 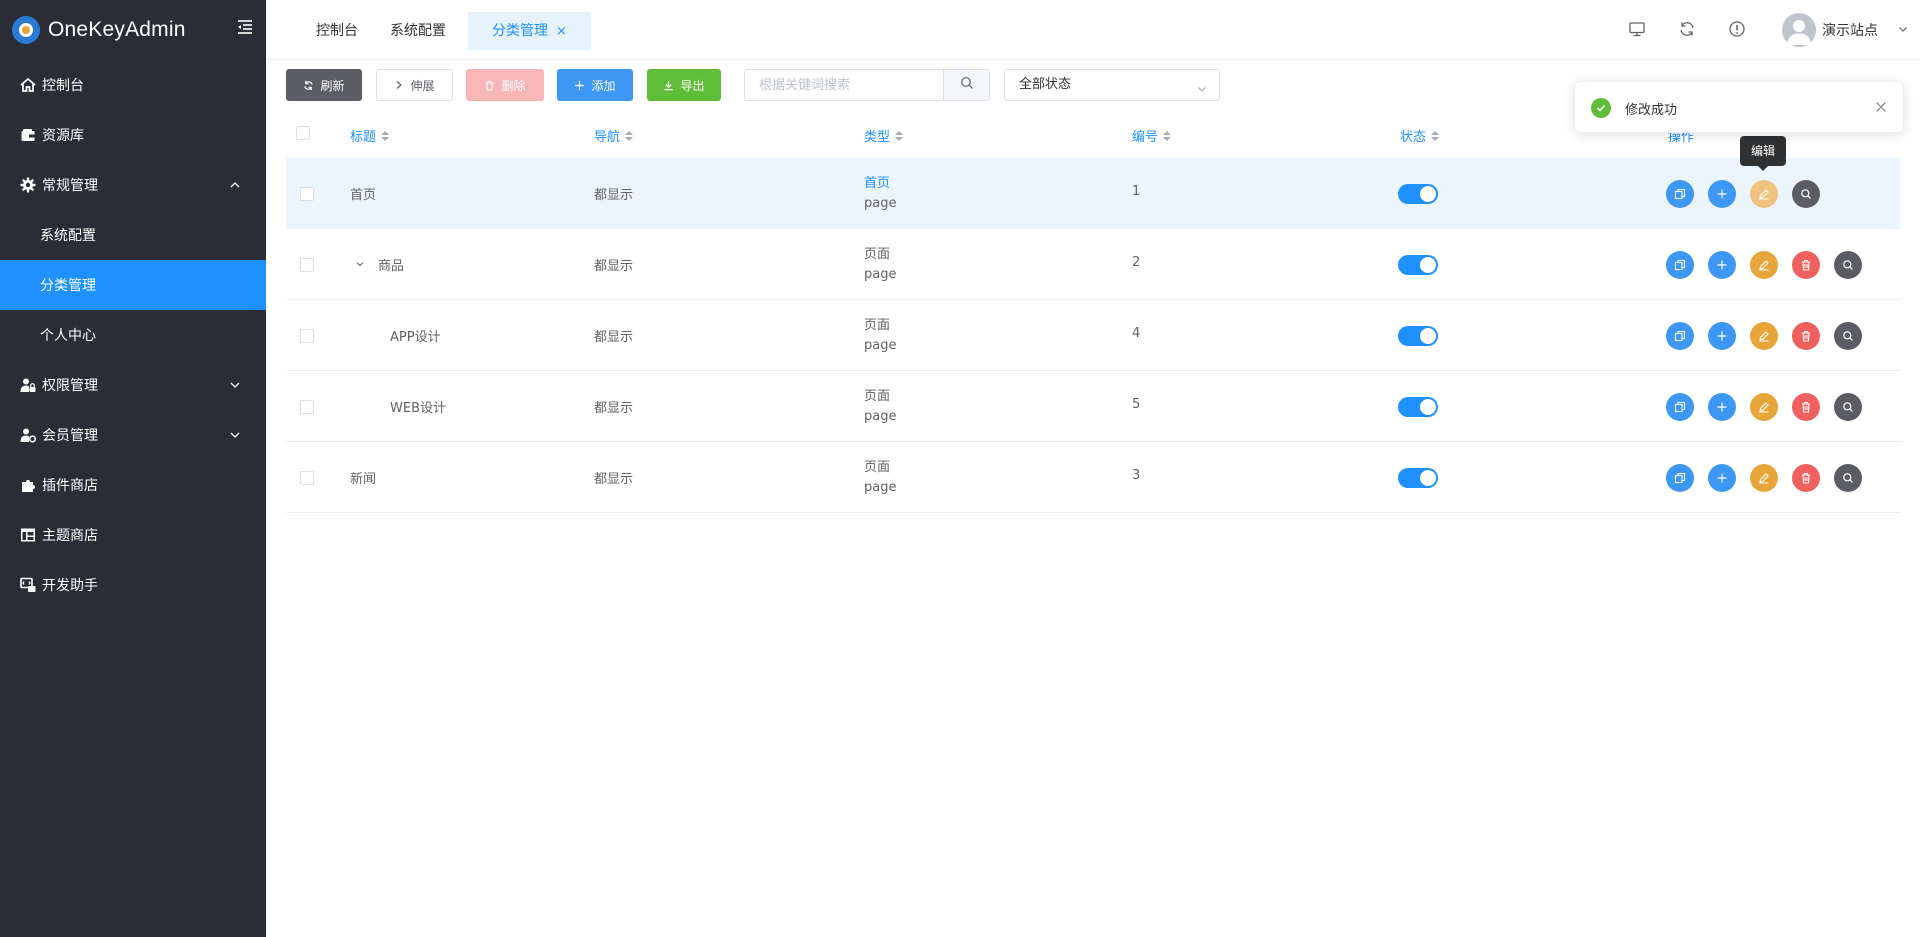 I want to click on success-notification: 修改成功, so click(x=1739, y=107).